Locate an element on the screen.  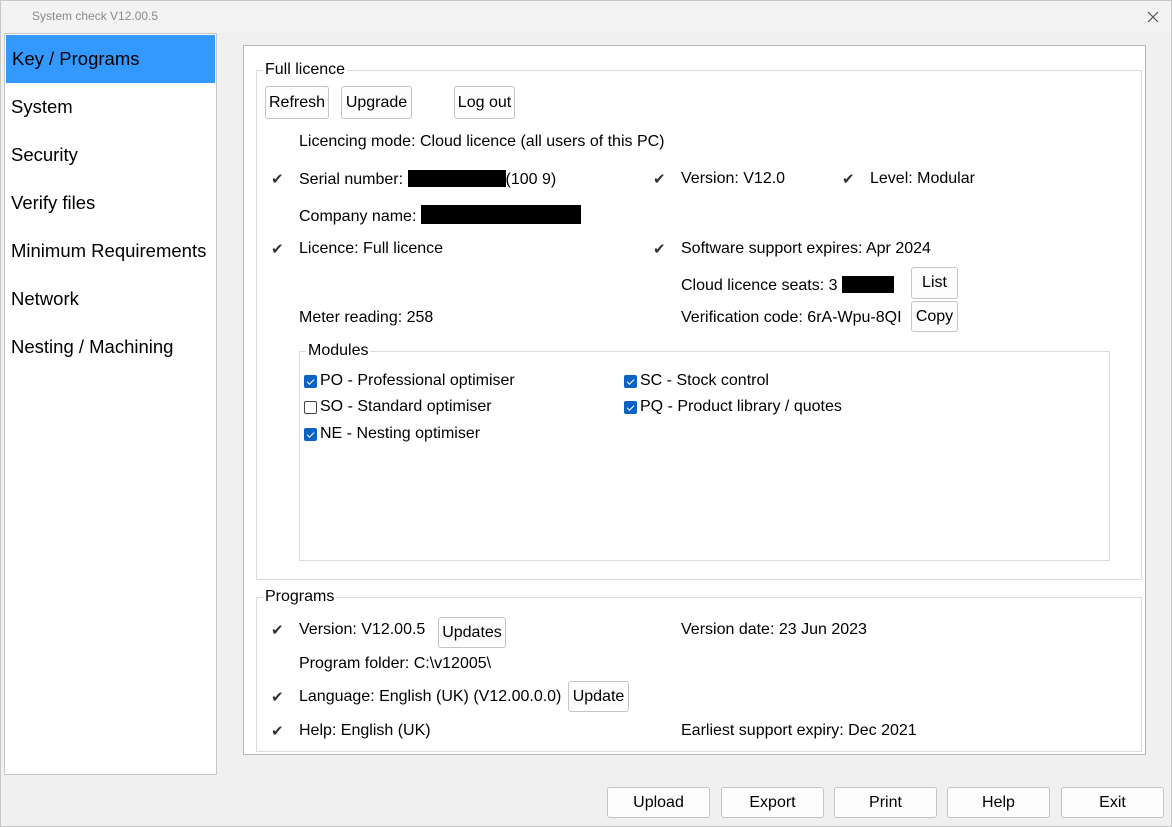
version-date-text: Version date: 23 Jun 2023 is located at coordinates (774, 629).